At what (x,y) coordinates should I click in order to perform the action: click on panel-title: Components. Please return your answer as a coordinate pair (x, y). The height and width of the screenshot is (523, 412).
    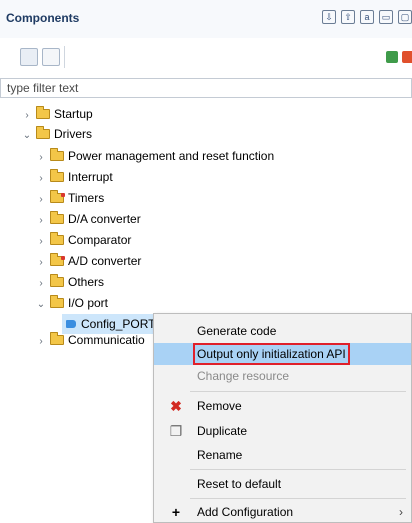
    Looking at the image, I should click on (43, 18).